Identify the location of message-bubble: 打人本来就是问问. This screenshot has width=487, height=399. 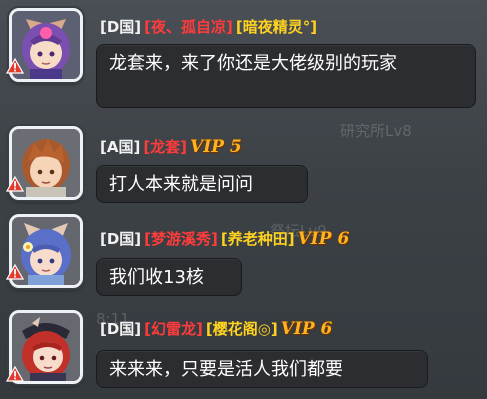
(202, 184).